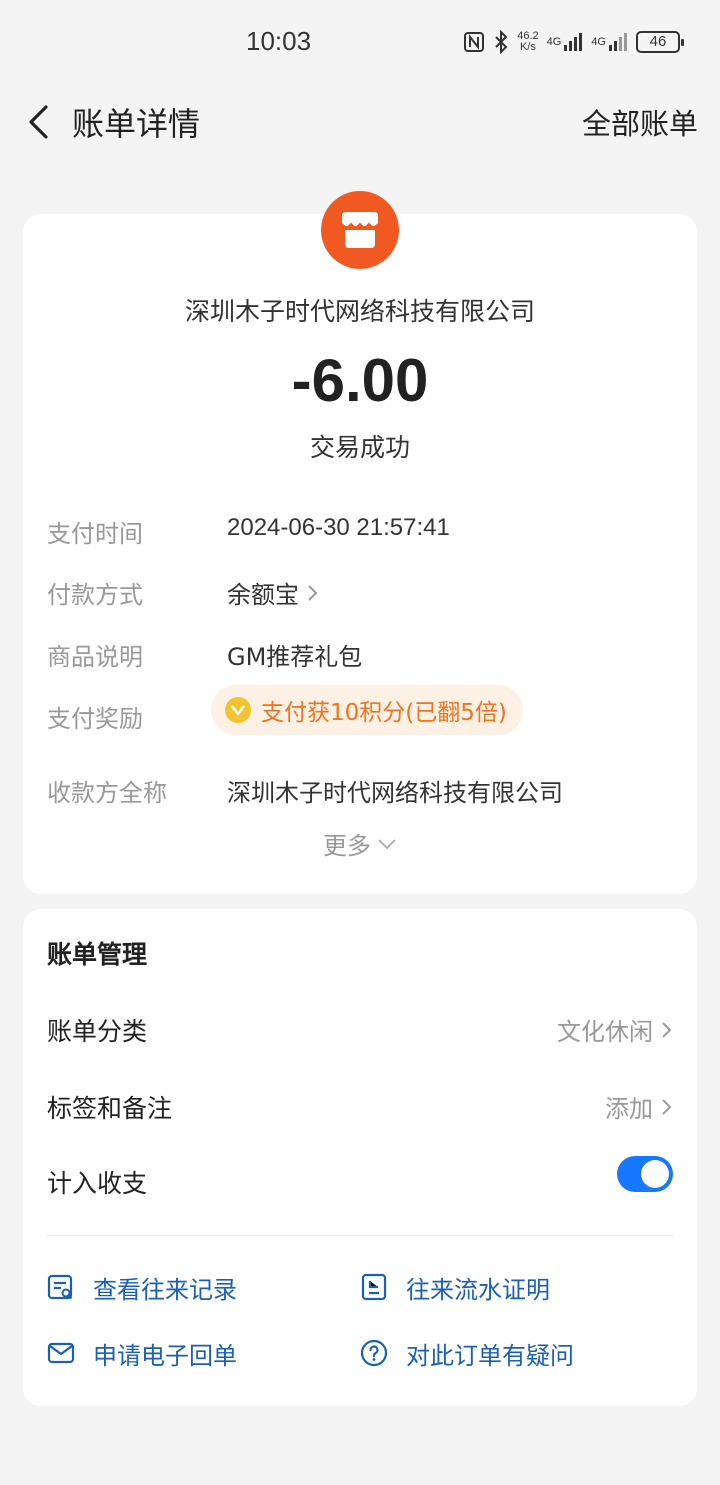 The height and width of the screenshot is (1485, 720). I want to click on category-value-group: 文化休闲, so click(615, 1029).